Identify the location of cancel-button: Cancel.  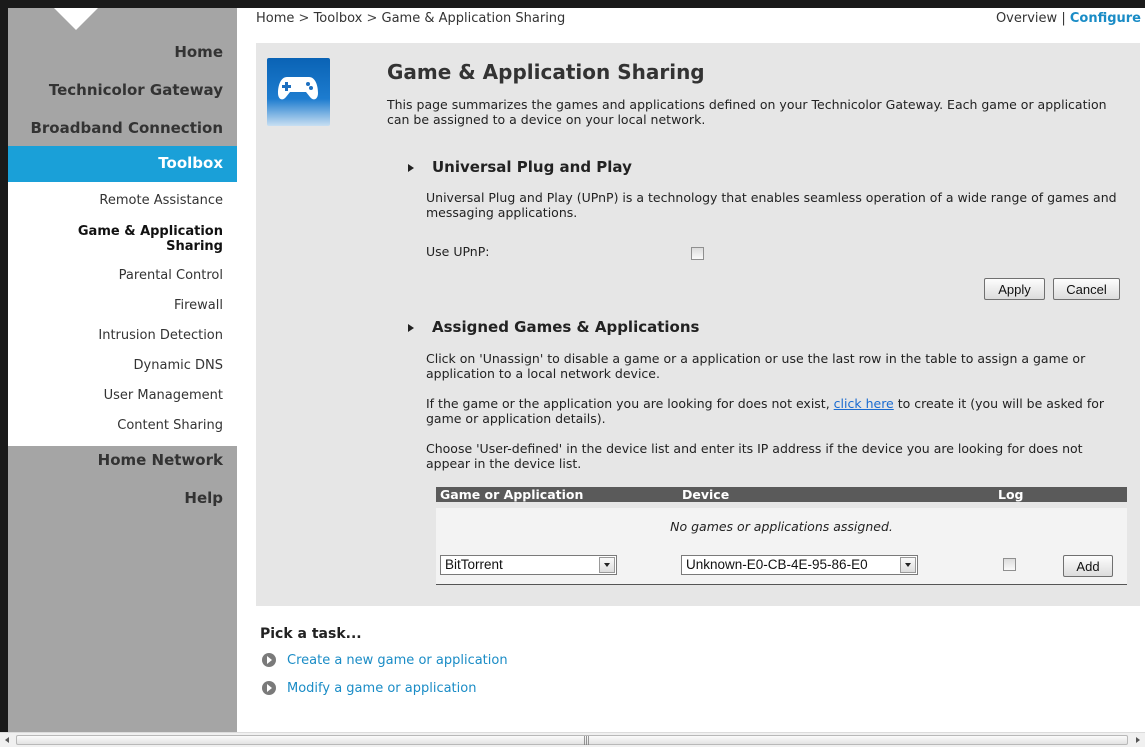
(1086, 289).